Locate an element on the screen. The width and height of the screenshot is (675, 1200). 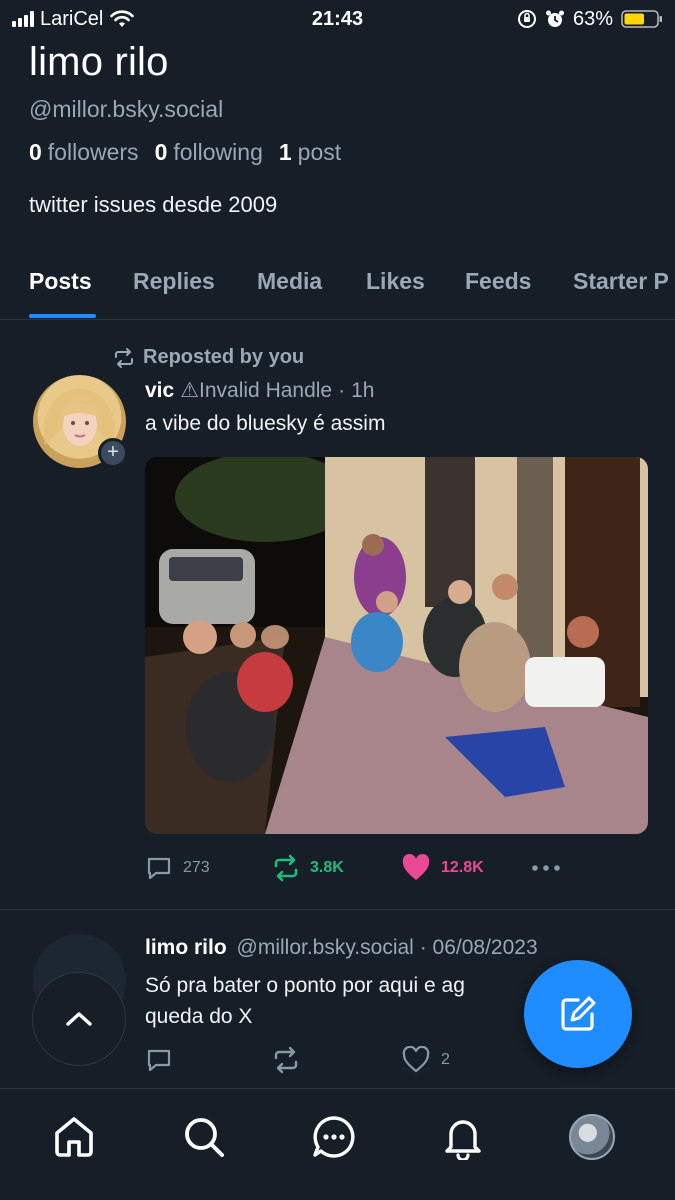
more-options-button is located at coordinates (546, 868).